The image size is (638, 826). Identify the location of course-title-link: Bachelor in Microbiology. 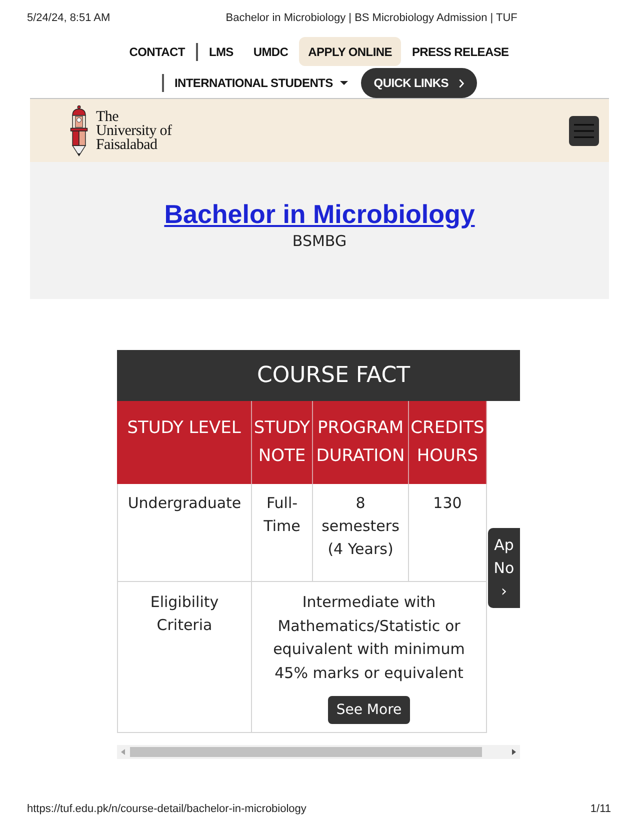
(319, 214).